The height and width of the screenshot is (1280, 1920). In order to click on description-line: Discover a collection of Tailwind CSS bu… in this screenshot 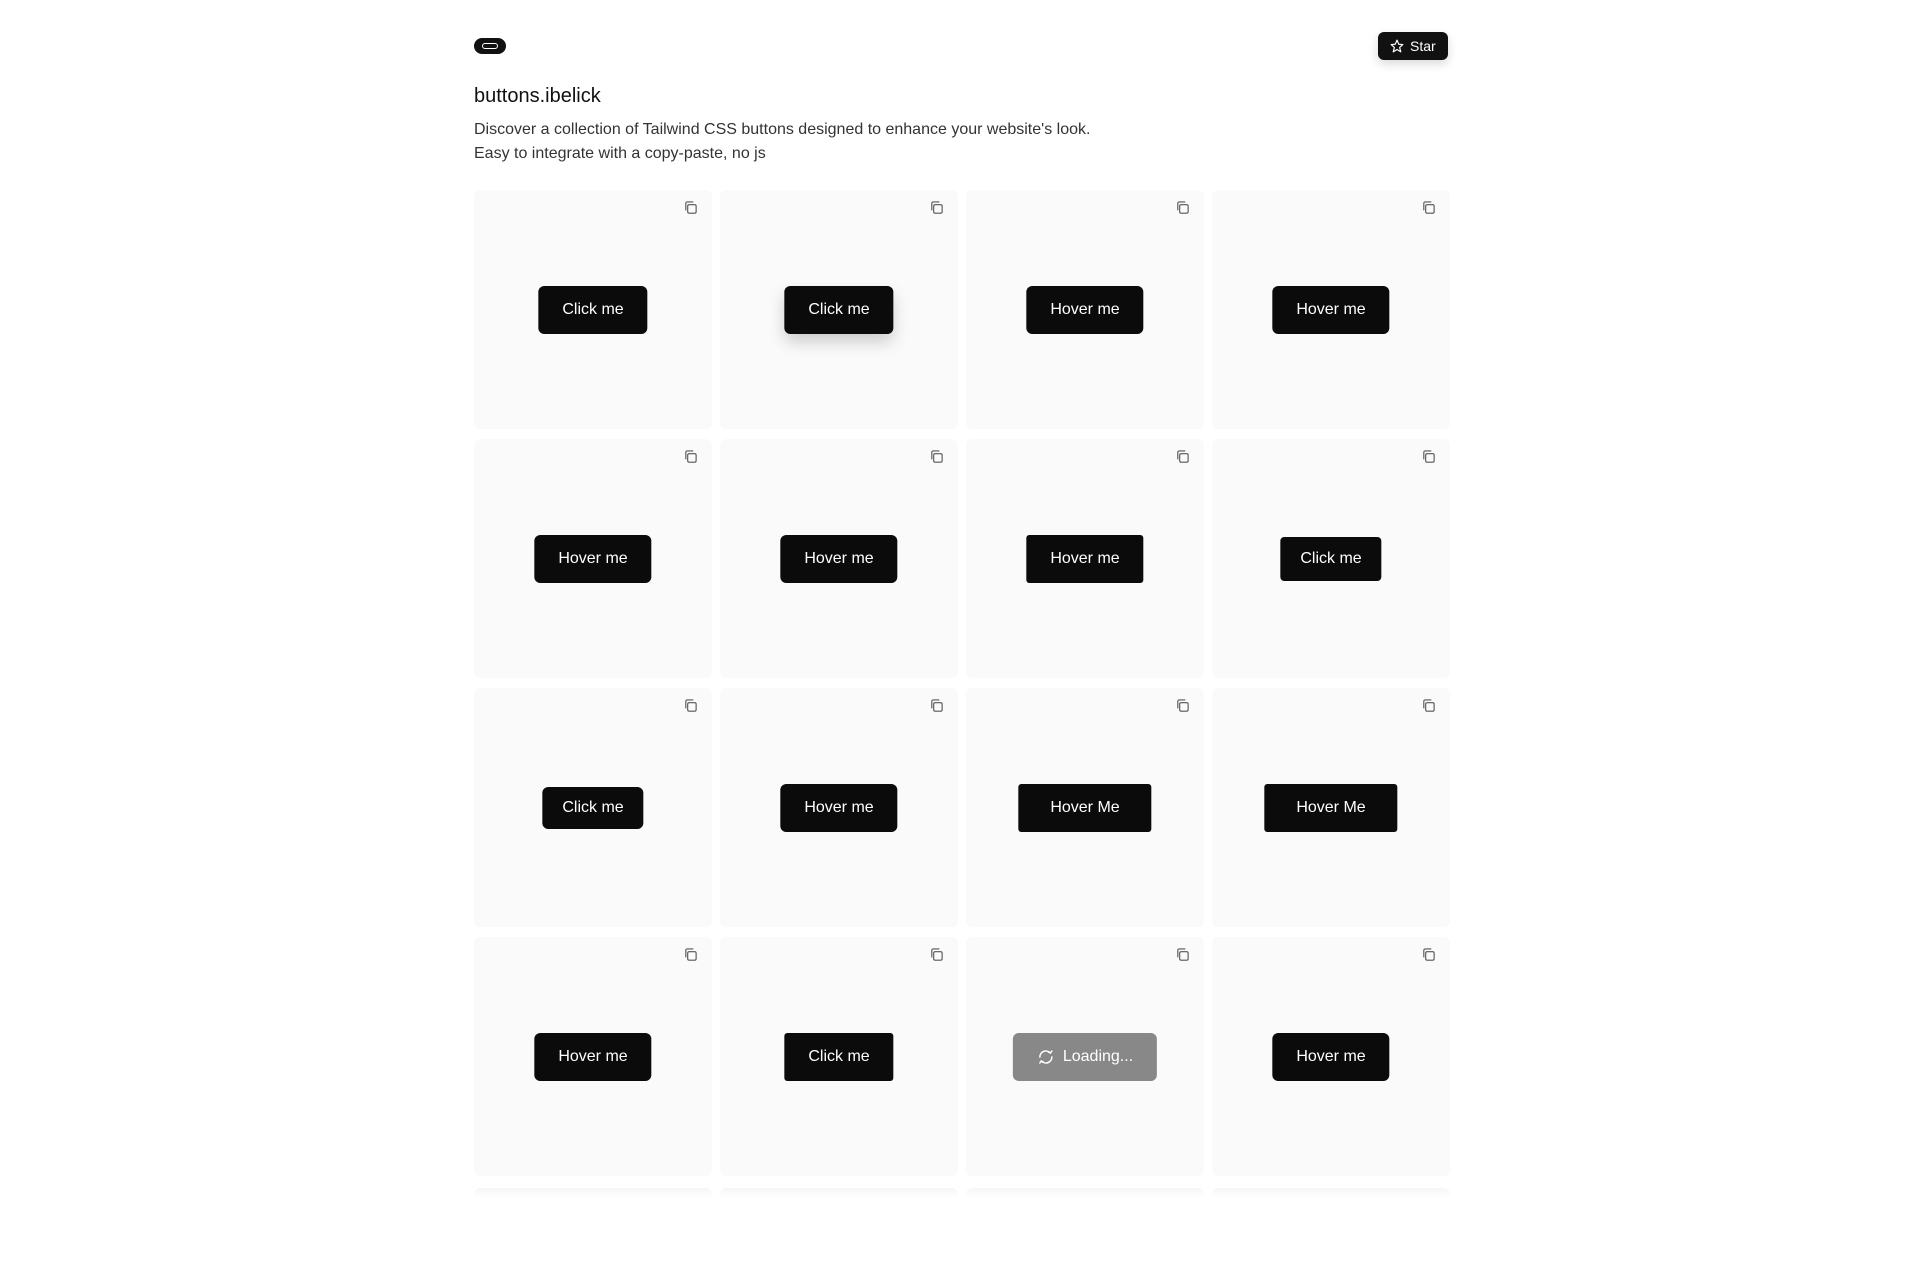, I will do `click(782, 129)`.